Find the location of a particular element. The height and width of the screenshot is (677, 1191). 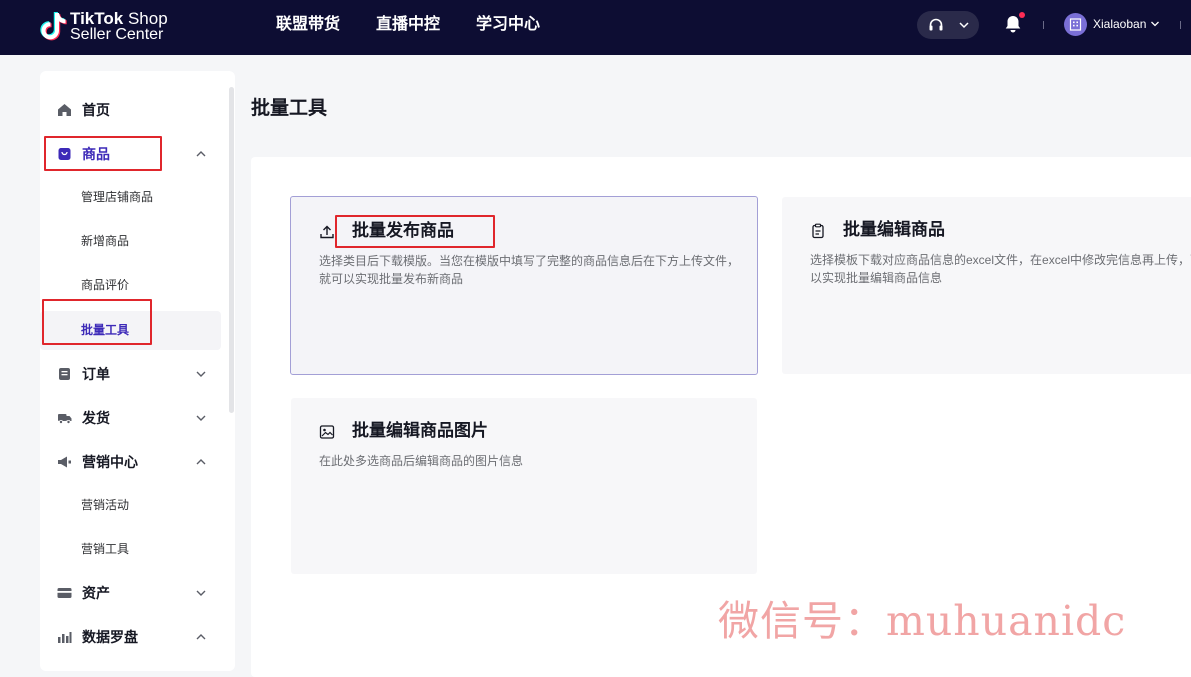

card-icon is located at coordinates (64, 593).